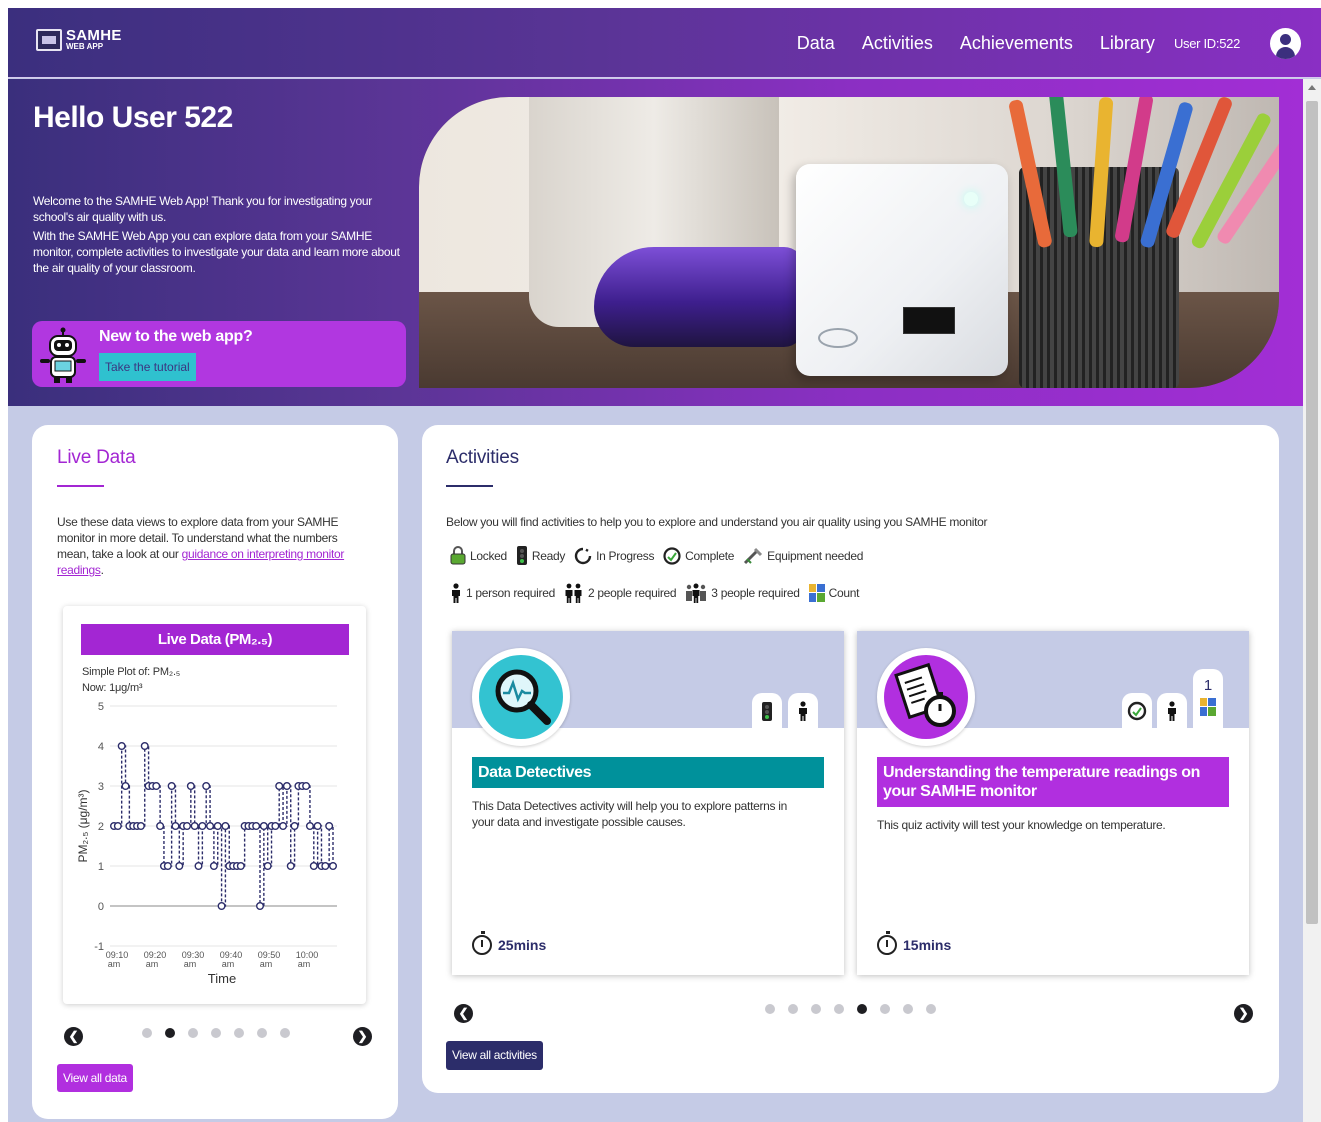  What do you see at coordinates (925, 694) in the screenshot?
I see `quiz-sheet-stopwatch-icon` at bounding box center [925, 694].